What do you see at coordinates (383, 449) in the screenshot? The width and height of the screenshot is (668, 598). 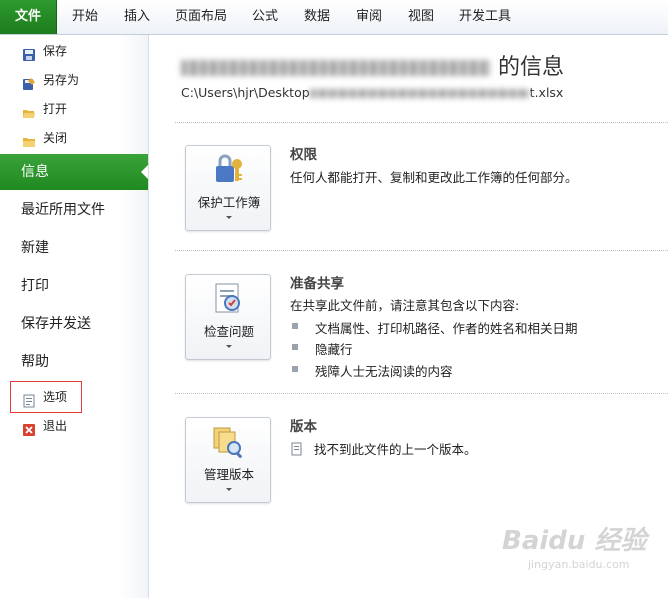 I see `section-desc-versions: 找不到此文件的上一个版本。` at bounding box center [383, 449].